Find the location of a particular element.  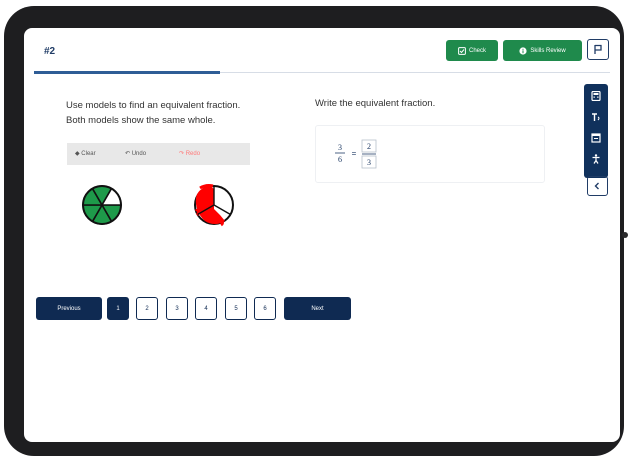

flag-icon is located at coordinates (598, 49).